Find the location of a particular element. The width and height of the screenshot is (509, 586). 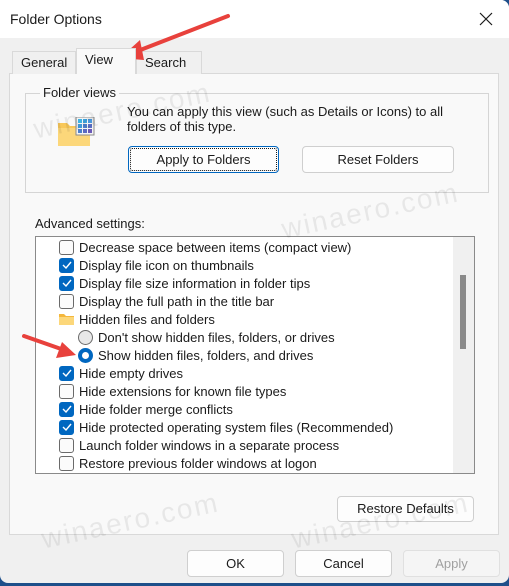

radio is located at coordinates (85, 337).